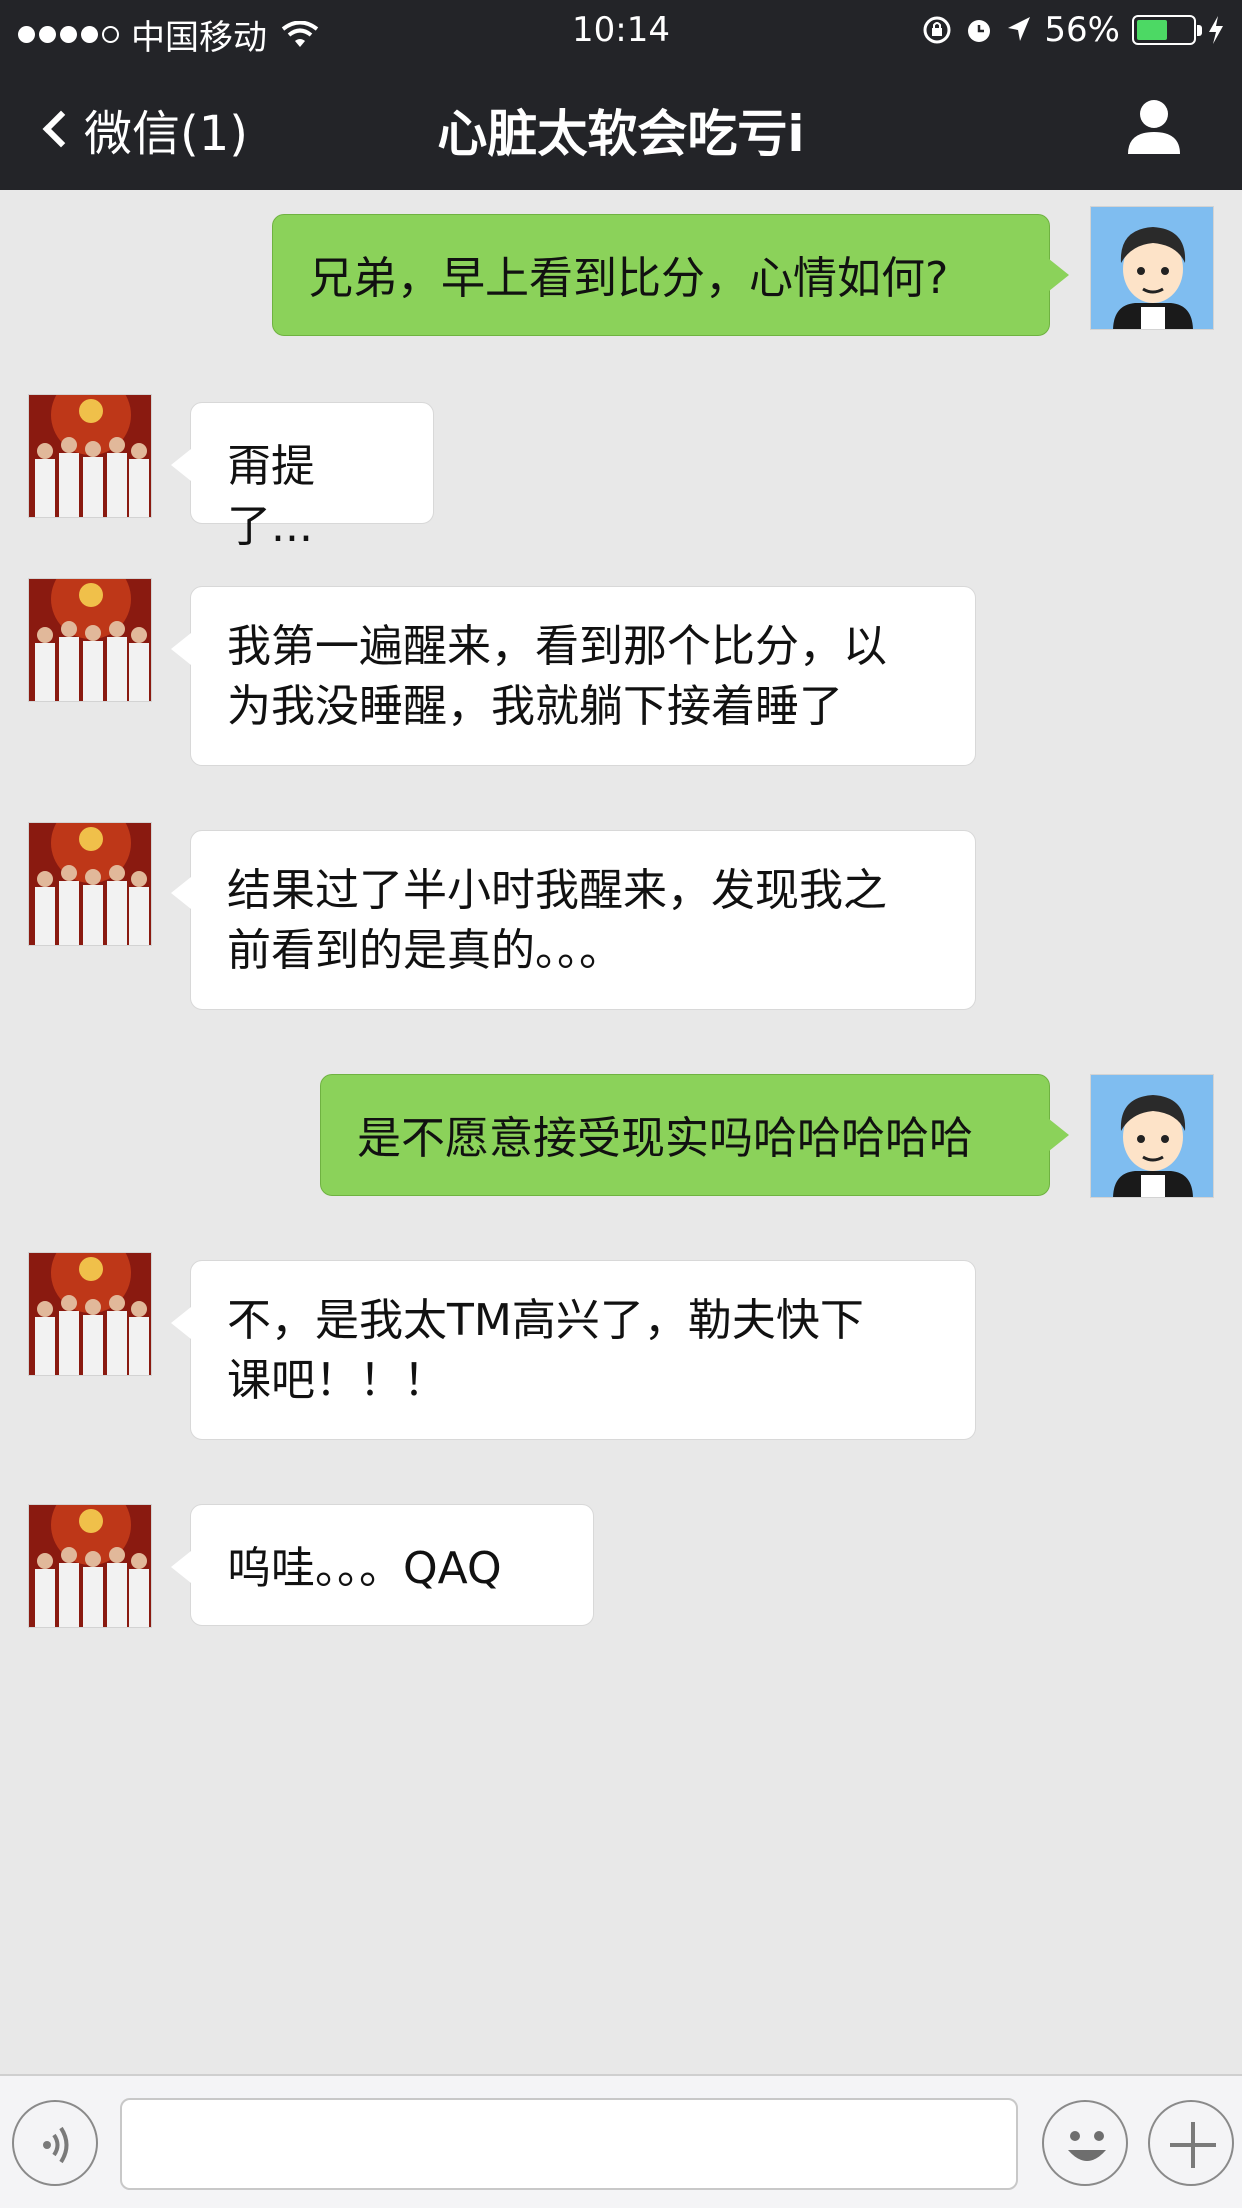  What do you see at coordinates (1082, 30) in the screenshot?
I see `battery-percent: 56%` at bounding box center [1082, 30].